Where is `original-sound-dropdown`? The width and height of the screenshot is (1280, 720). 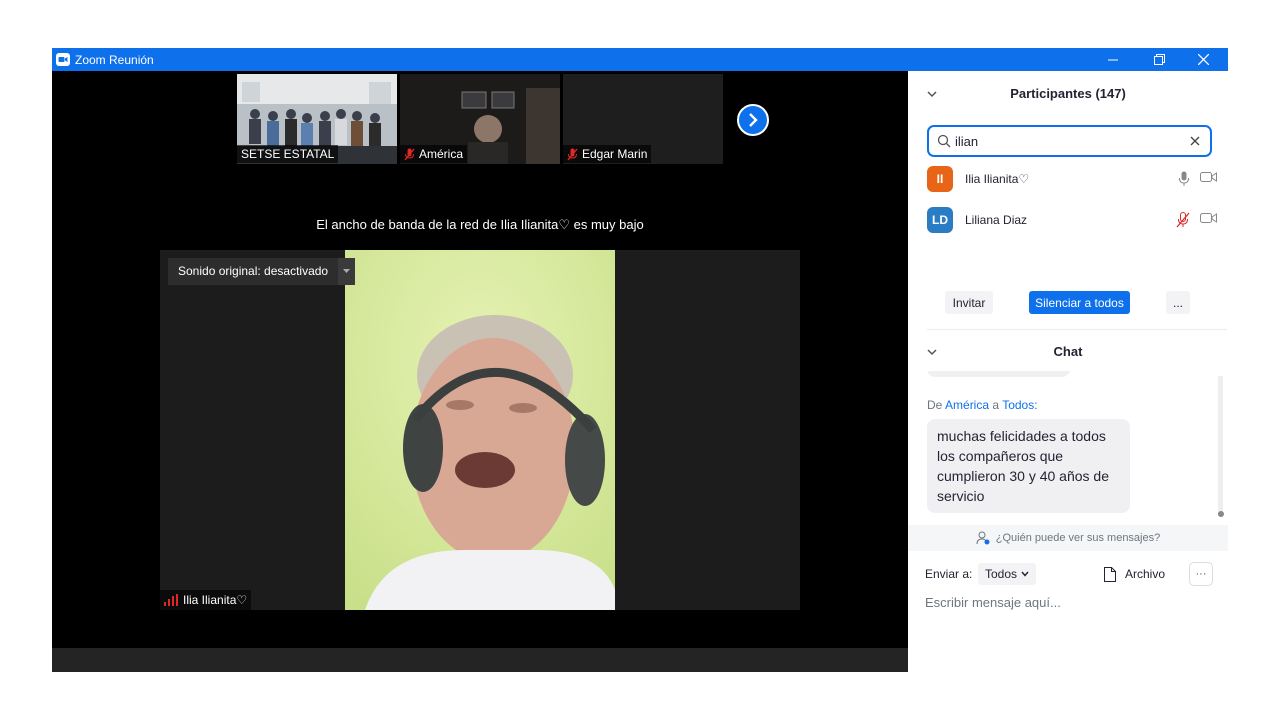 original-sound-dropdown is located at coordinates (346, 271).